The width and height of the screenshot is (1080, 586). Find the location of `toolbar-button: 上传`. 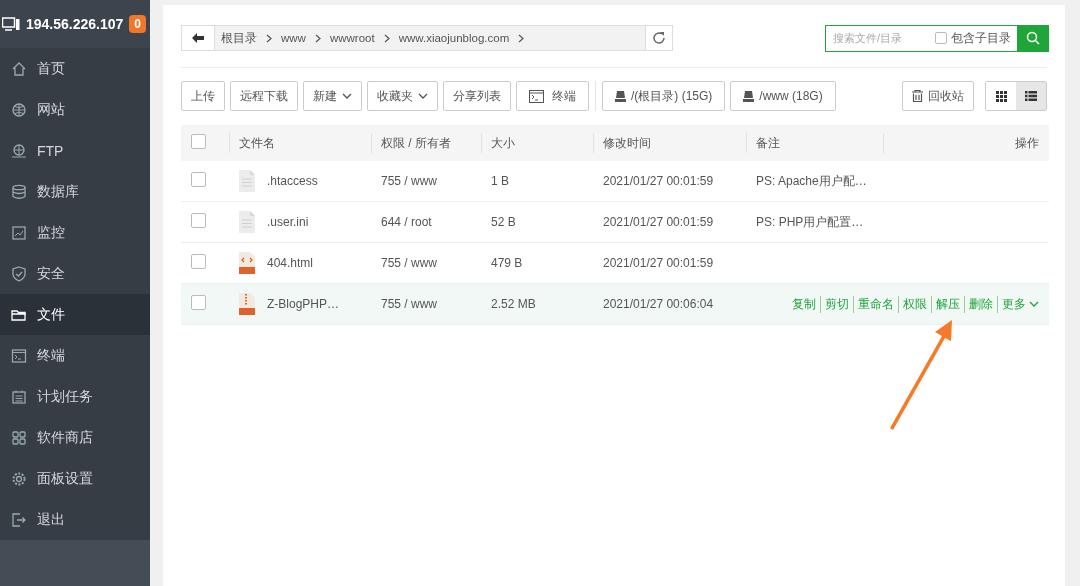

toolbar-button: 上传 is located at coordinates (203, 96).